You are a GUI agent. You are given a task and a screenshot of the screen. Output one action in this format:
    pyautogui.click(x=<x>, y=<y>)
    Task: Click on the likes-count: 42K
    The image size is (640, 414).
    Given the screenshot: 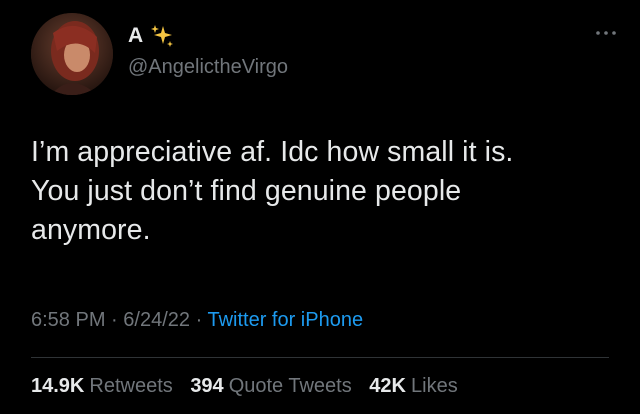 What is the action you would take?
    pyautogui.click(x=387, y=386)
    